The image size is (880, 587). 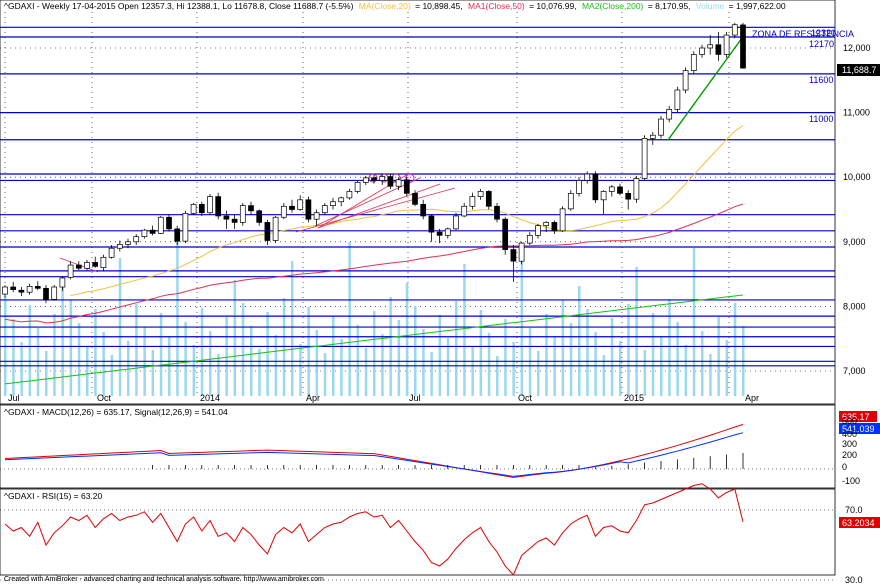 I want to click on time-tick-label: Apr, so click(x=752, y=398).